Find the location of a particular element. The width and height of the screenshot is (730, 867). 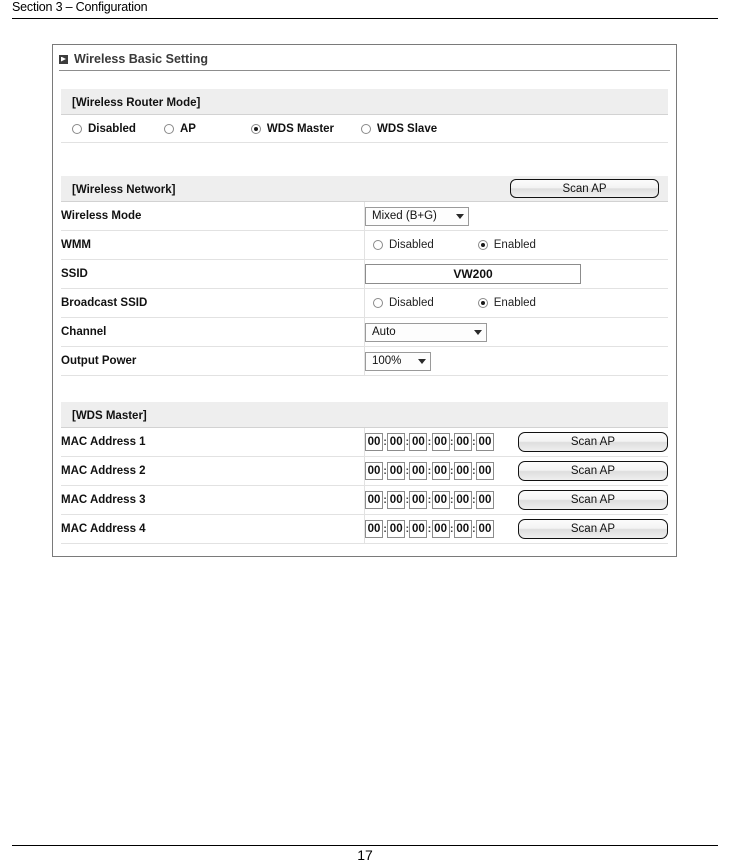

wmm-radio-group: Disabled Enabled is located at coordinates (516, 245).